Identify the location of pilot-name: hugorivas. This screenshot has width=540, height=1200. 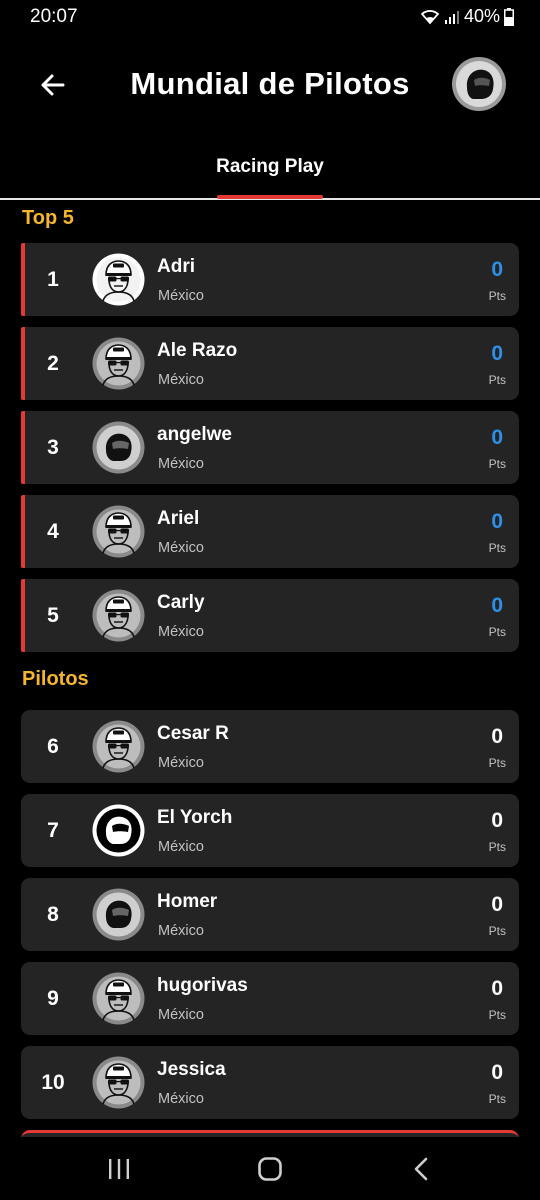
(202, 985).